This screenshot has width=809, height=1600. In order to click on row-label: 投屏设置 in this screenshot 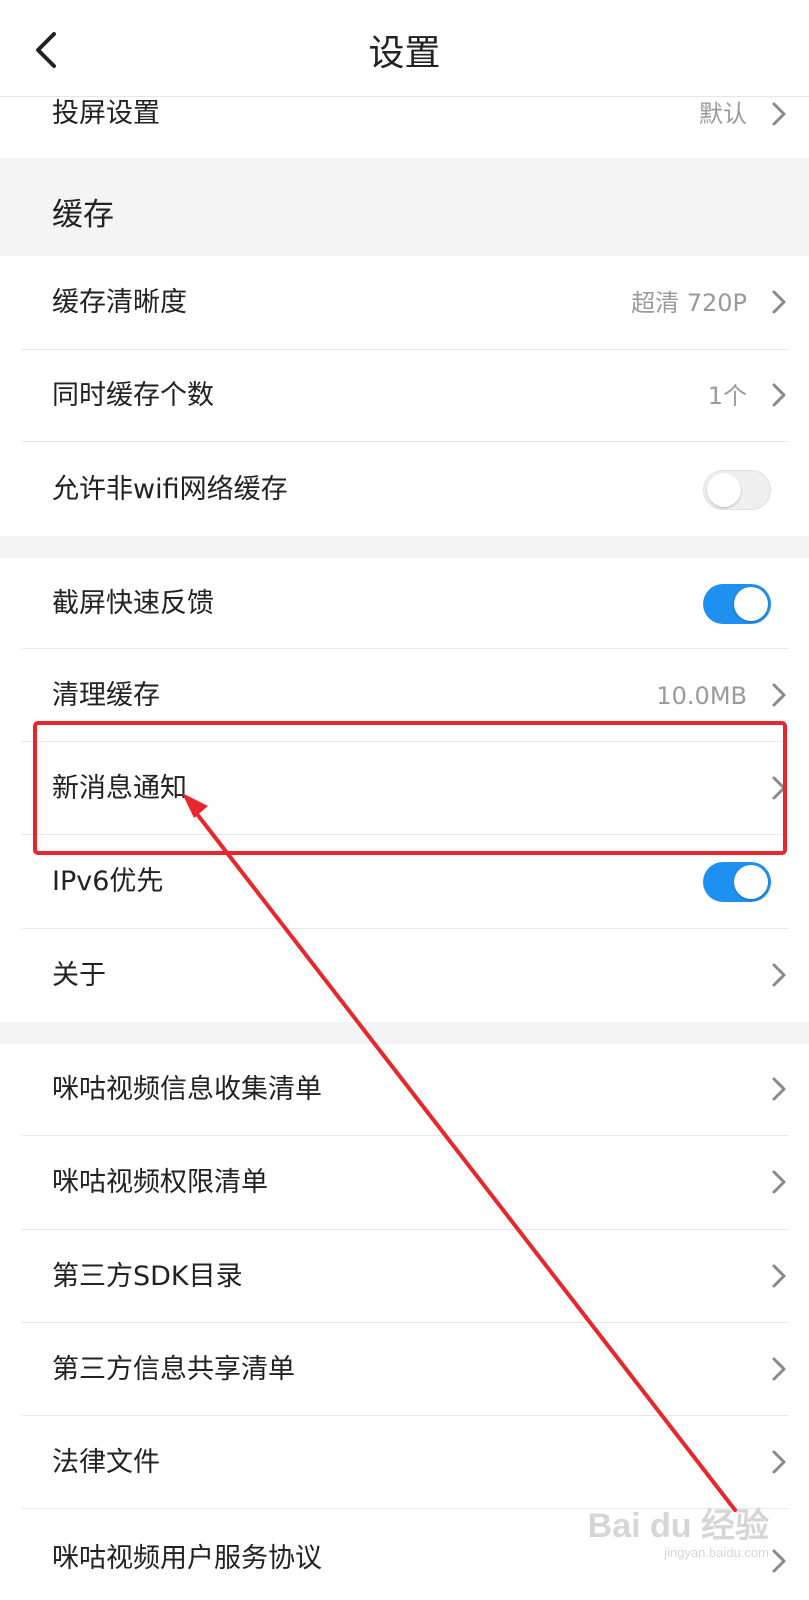, I will do `click(106, 113)`.